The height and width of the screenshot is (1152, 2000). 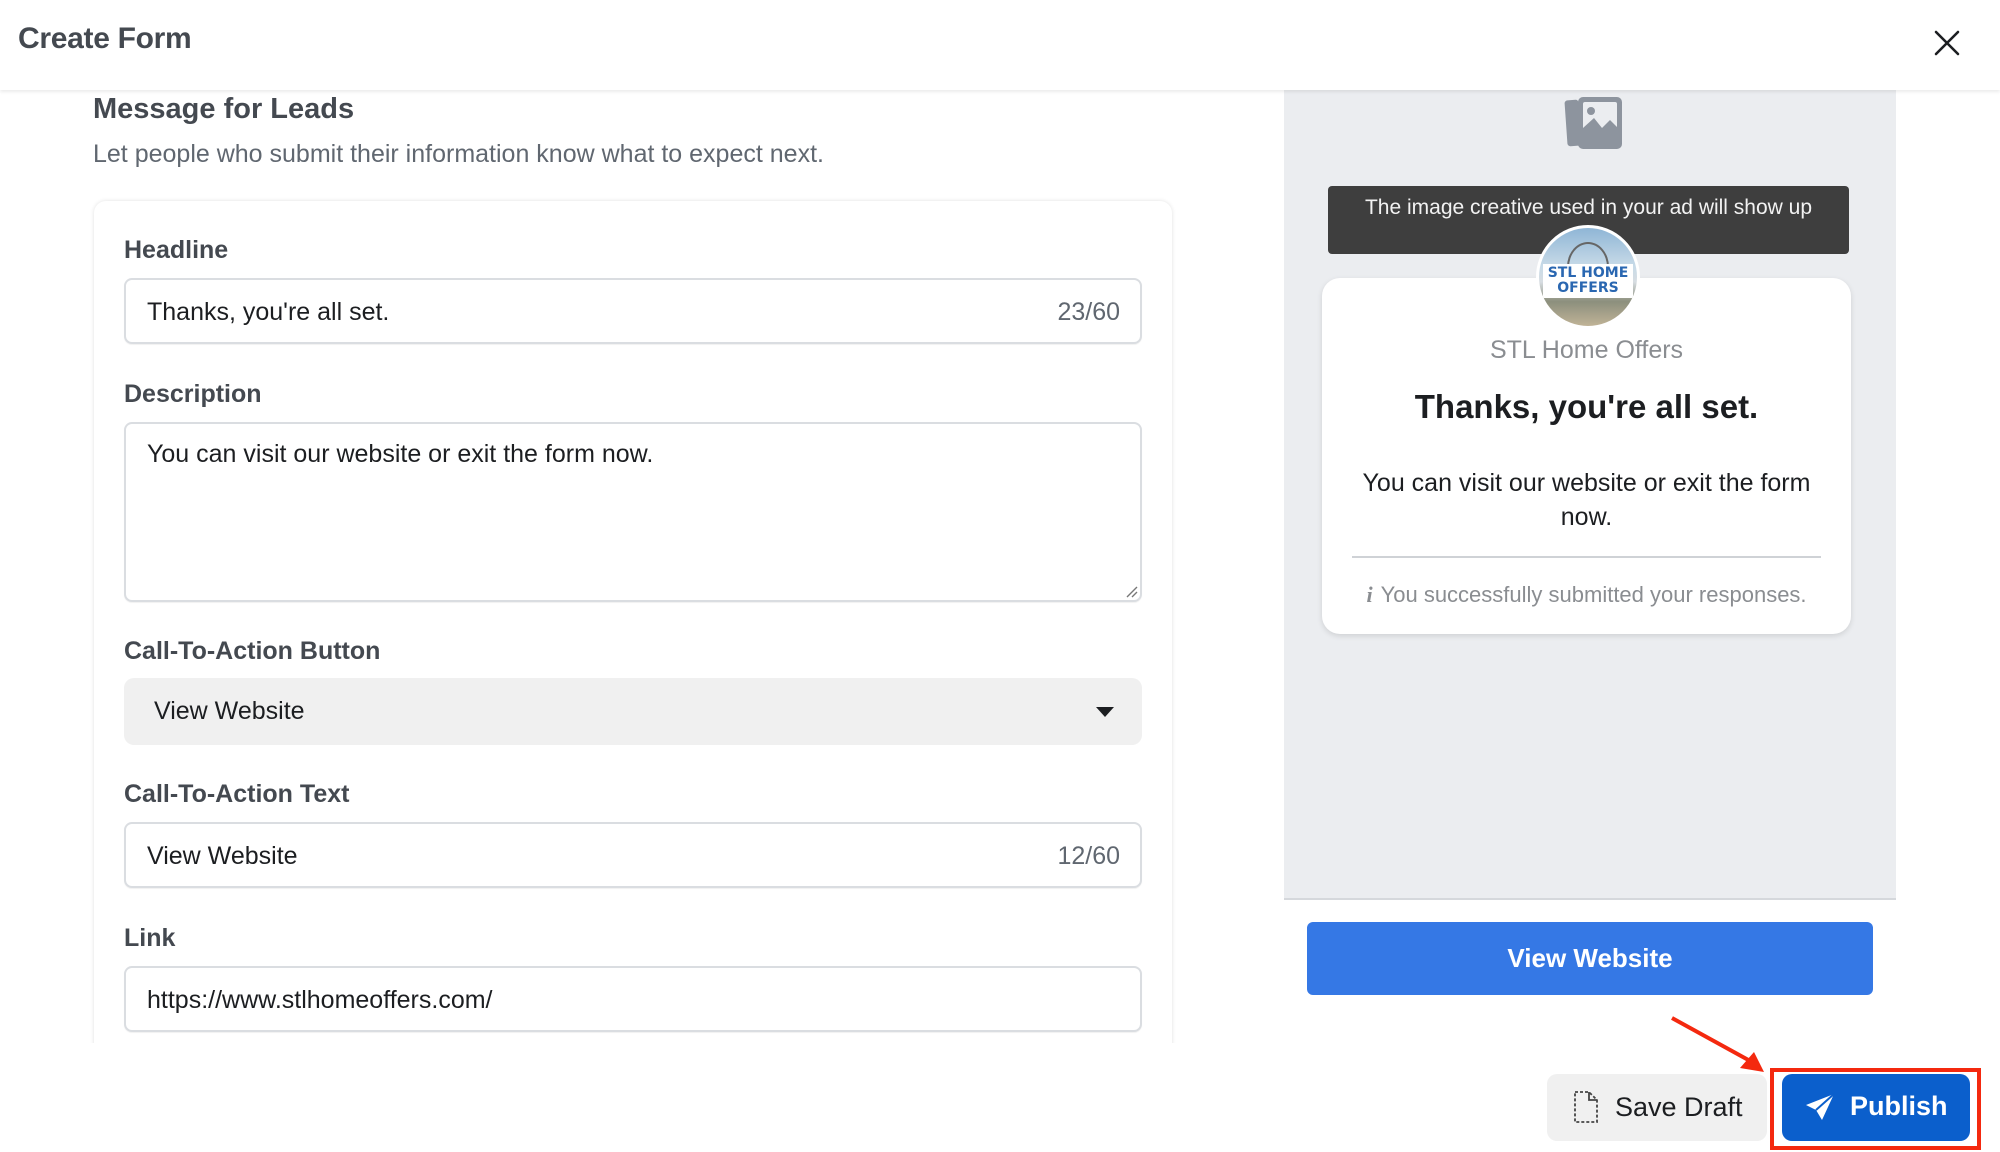 What do you see at coordinates (1131, 591) in the screenshot?
I see `resize-handle-icon` at bounding box center [1131, 591].